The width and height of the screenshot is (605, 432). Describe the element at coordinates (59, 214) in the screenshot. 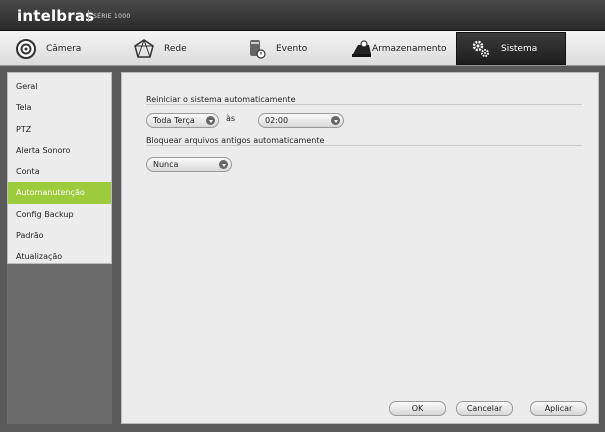

I see `sidebar-item-config-backup: Config Backup` at that location.